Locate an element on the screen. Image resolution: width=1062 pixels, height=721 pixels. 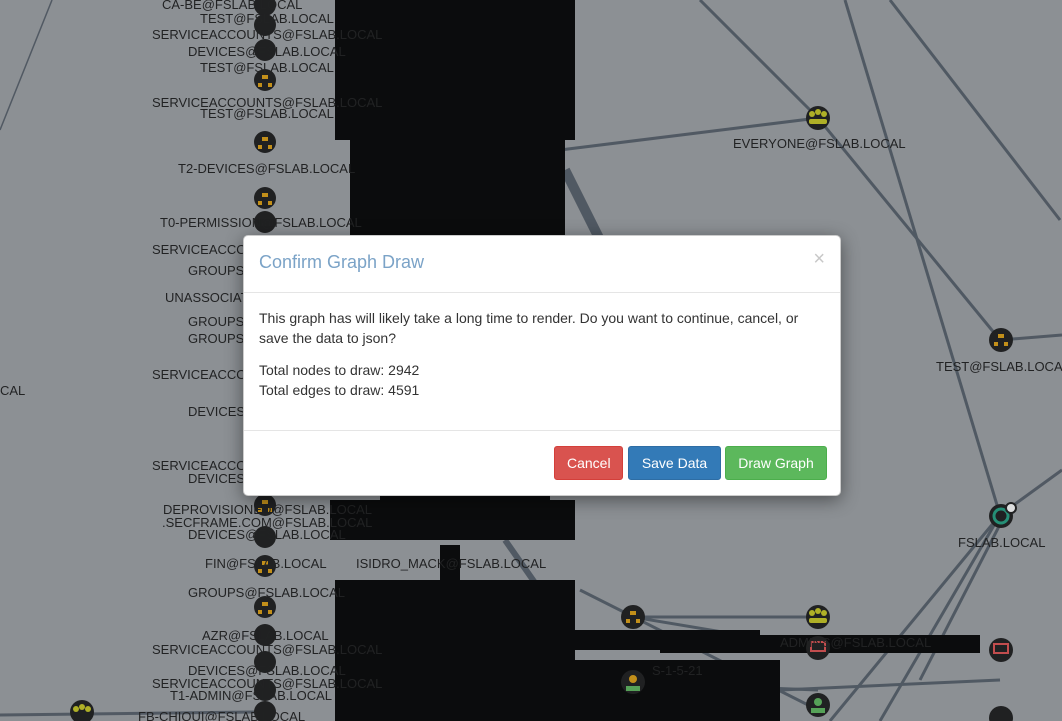
close-icon: × is located at coordinates (819, 259).